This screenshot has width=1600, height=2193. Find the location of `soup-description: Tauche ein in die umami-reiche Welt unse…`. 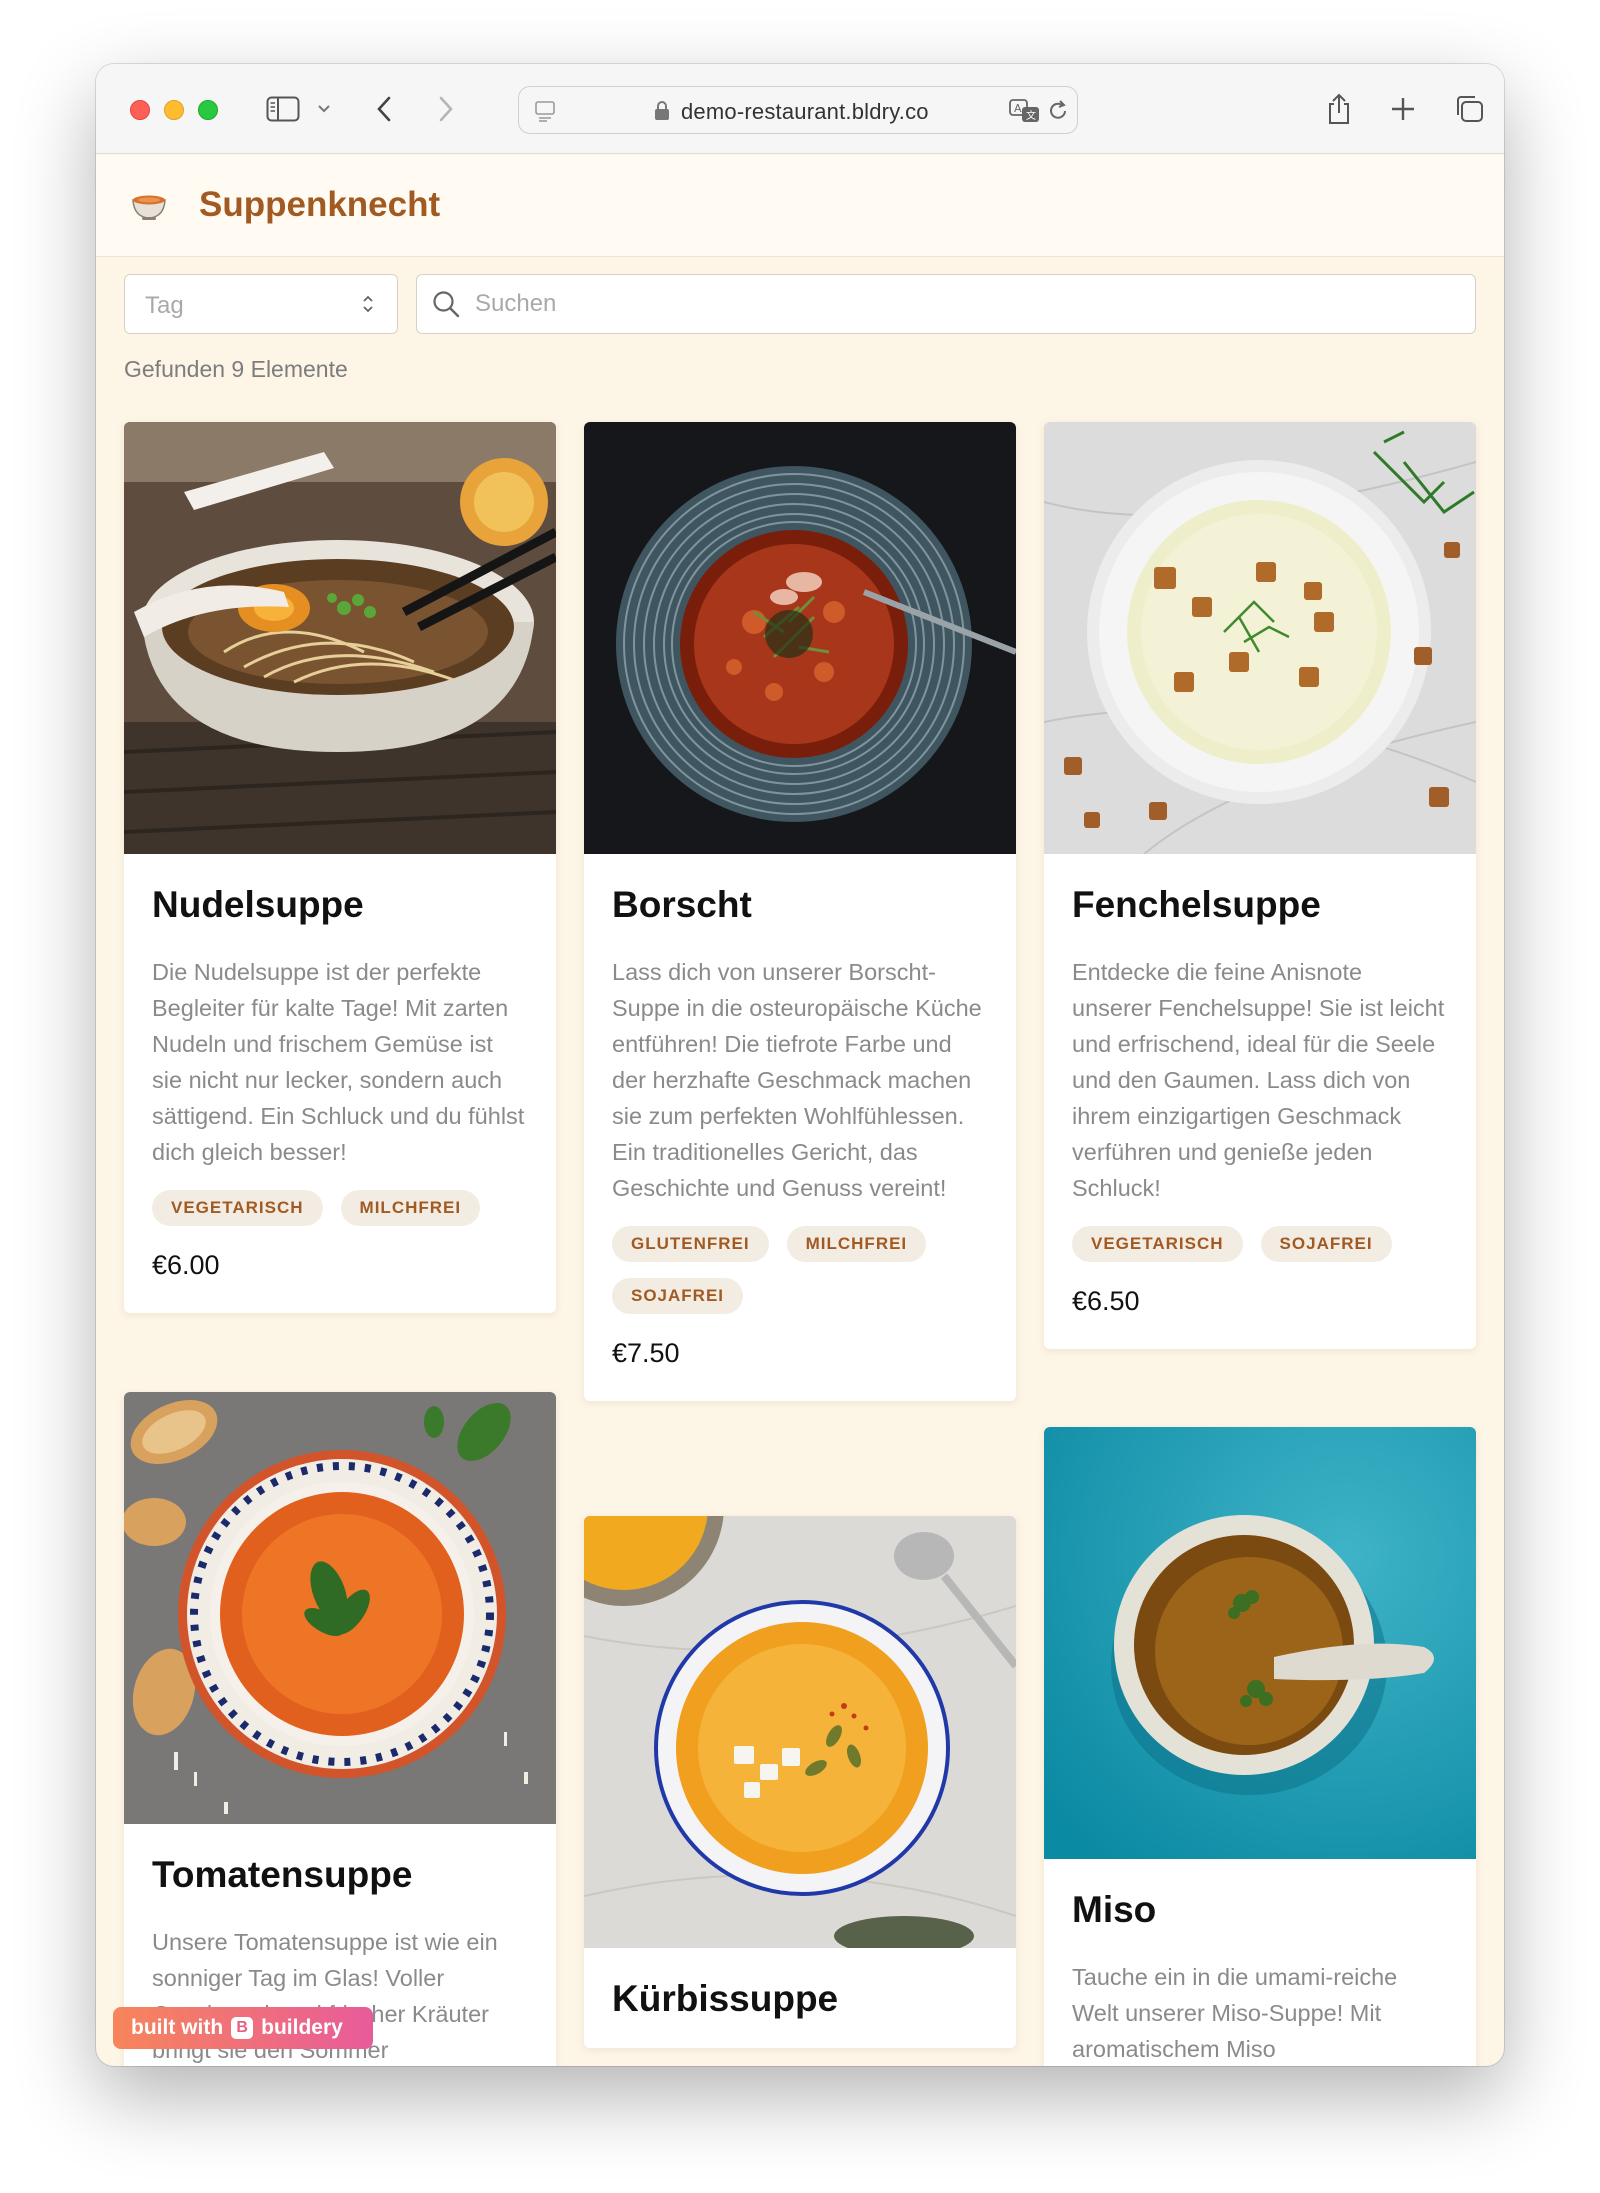

soup-description: Tauche ein in die umami-reiche Welt unse… is located at coordinates (1235, 2013).